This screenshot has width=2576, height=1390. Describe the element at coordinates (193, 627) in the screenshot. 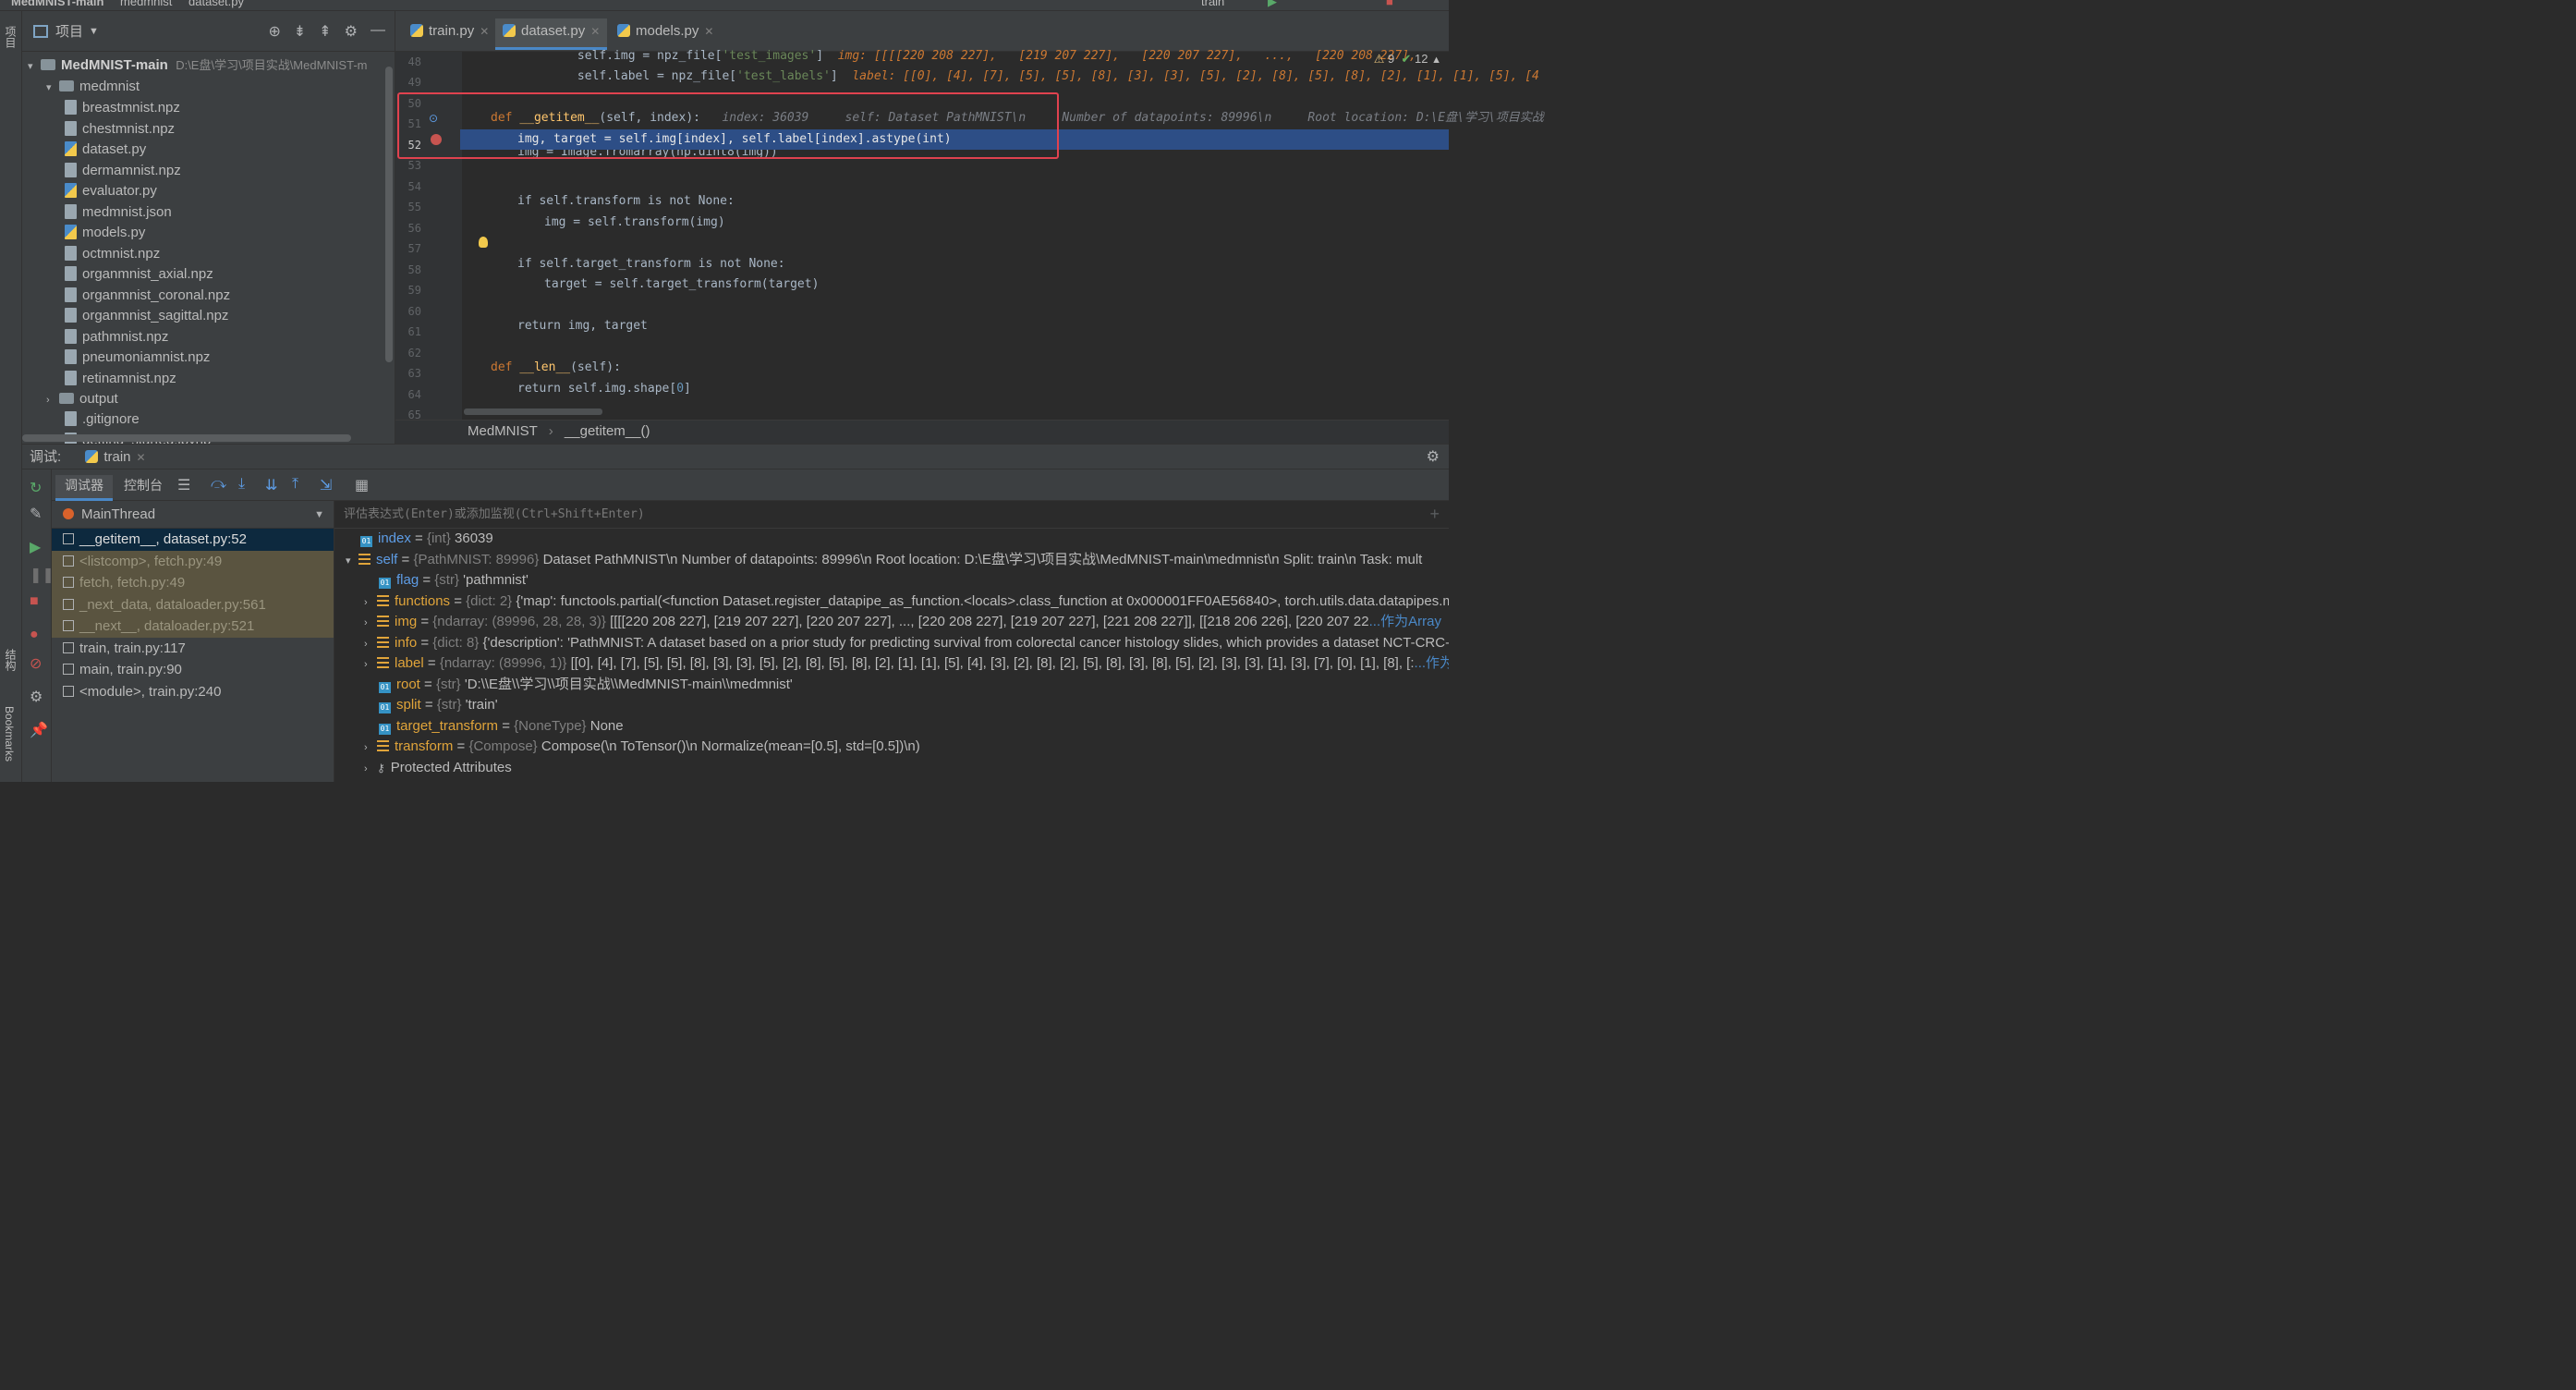

I see `frame-item: __next__, dataloader.py:521` at that location.